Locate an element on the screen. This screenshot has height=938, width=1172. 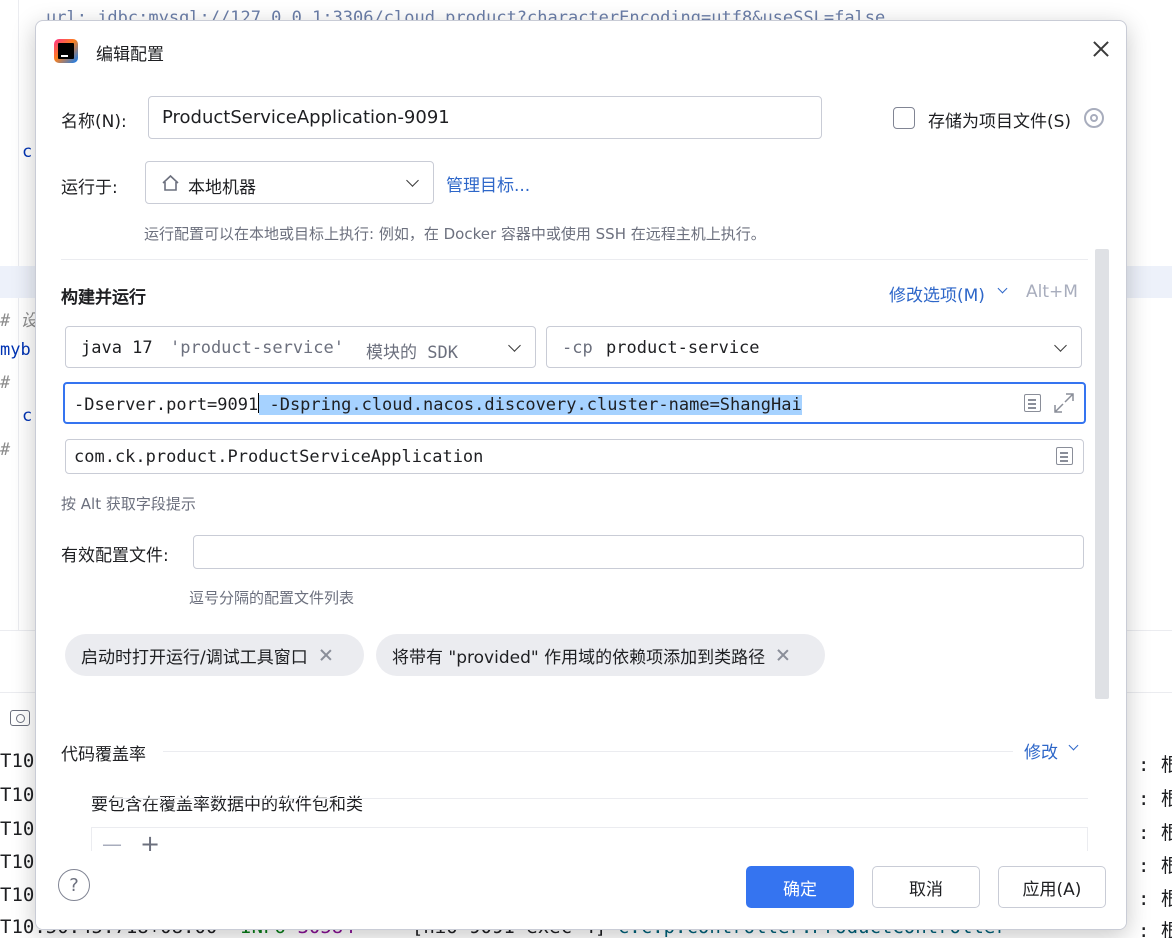
main-class-value: com.ck.product.ProductServiceApplication is located at coordinates (279, 456).